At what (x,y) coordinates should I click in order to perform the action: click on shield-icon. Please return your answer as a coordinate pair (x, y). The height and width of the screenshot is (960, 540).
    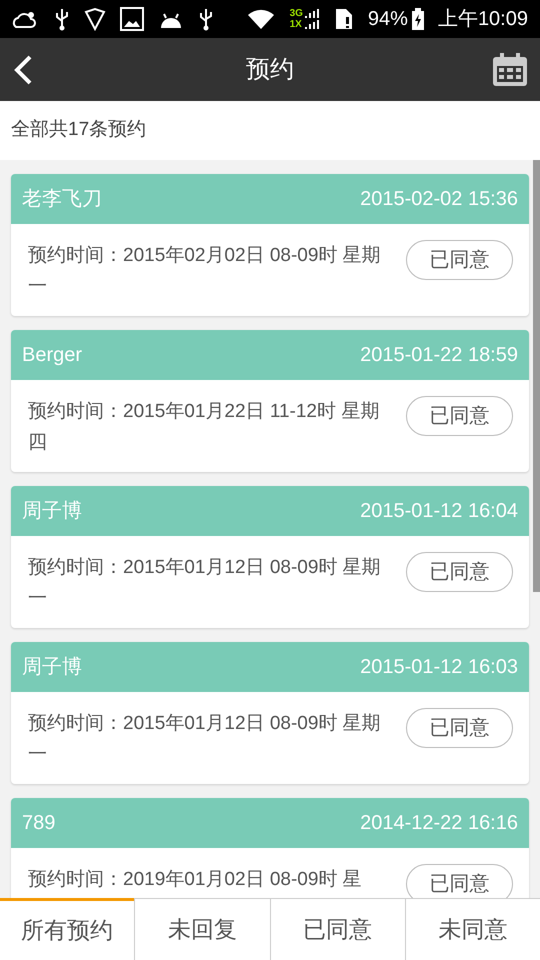
    Looking at the image, I should click on (95, 19).